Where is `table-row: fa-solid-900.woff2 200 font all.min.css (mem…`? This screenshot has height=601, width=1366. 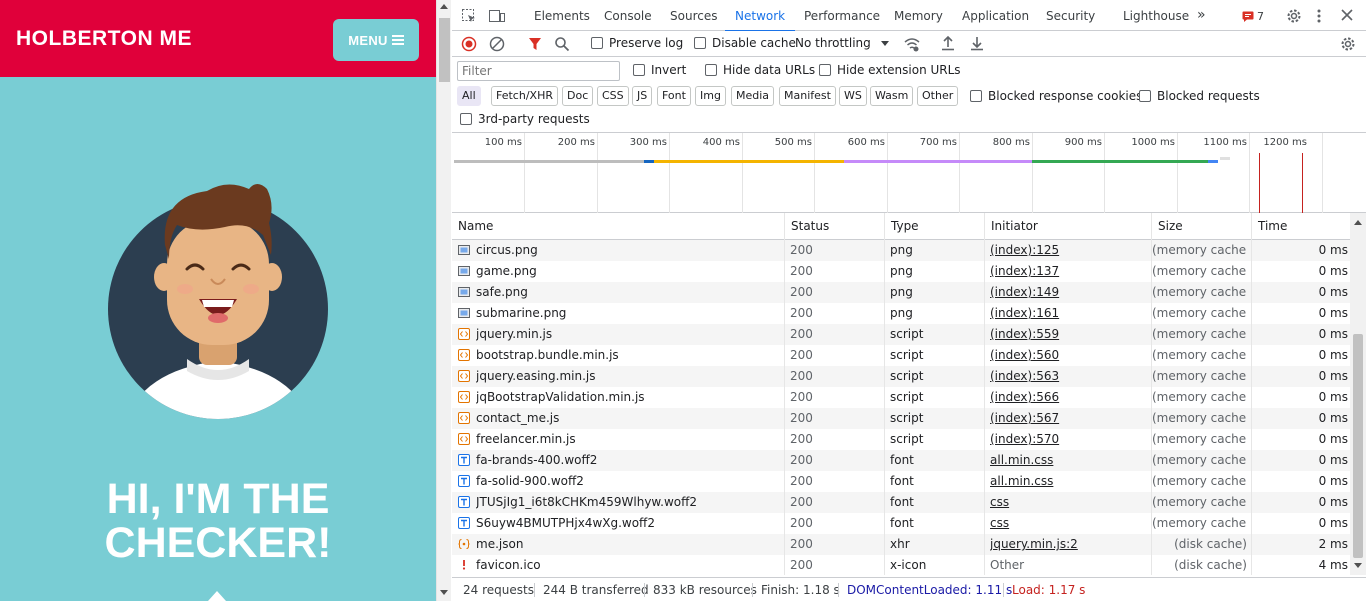 table-row: fa-solid-900.woff2 200 font all.min.css (mem… is located at coordinates (901, 481).